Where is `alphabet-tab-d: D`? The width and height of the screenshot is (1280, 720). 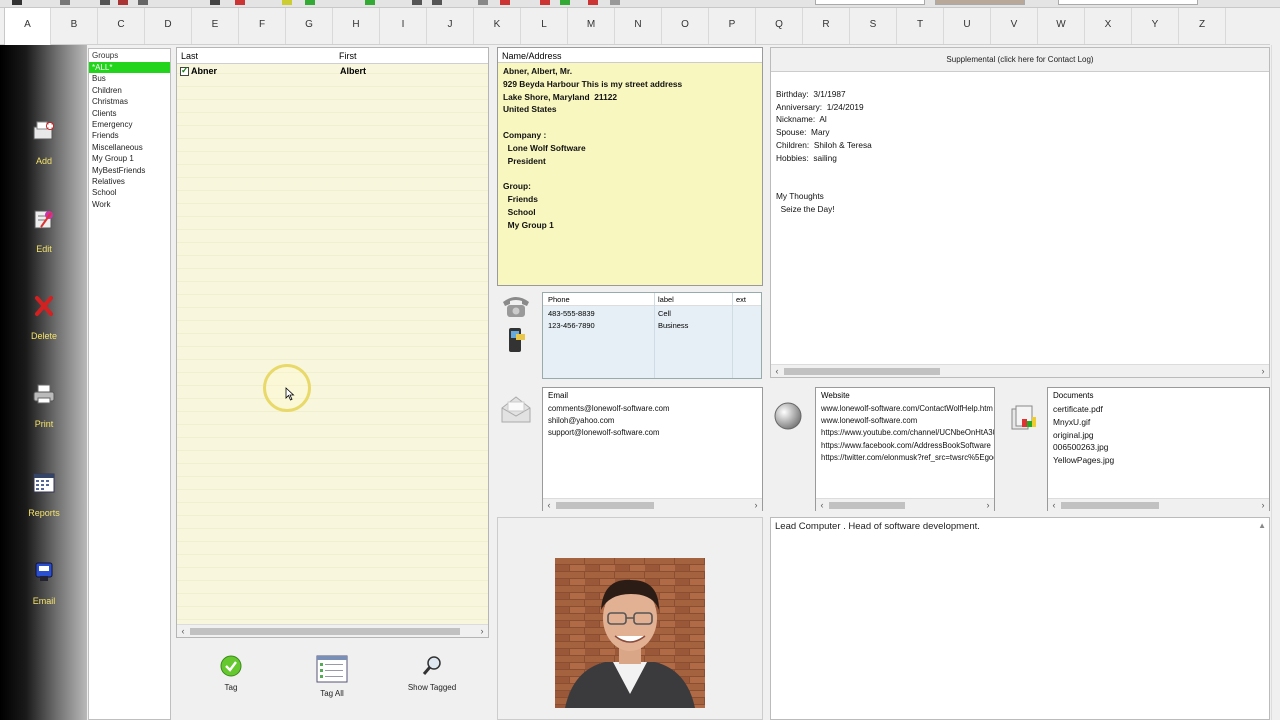
alphabet-tab-d: D is located at coordinates (168, 26).